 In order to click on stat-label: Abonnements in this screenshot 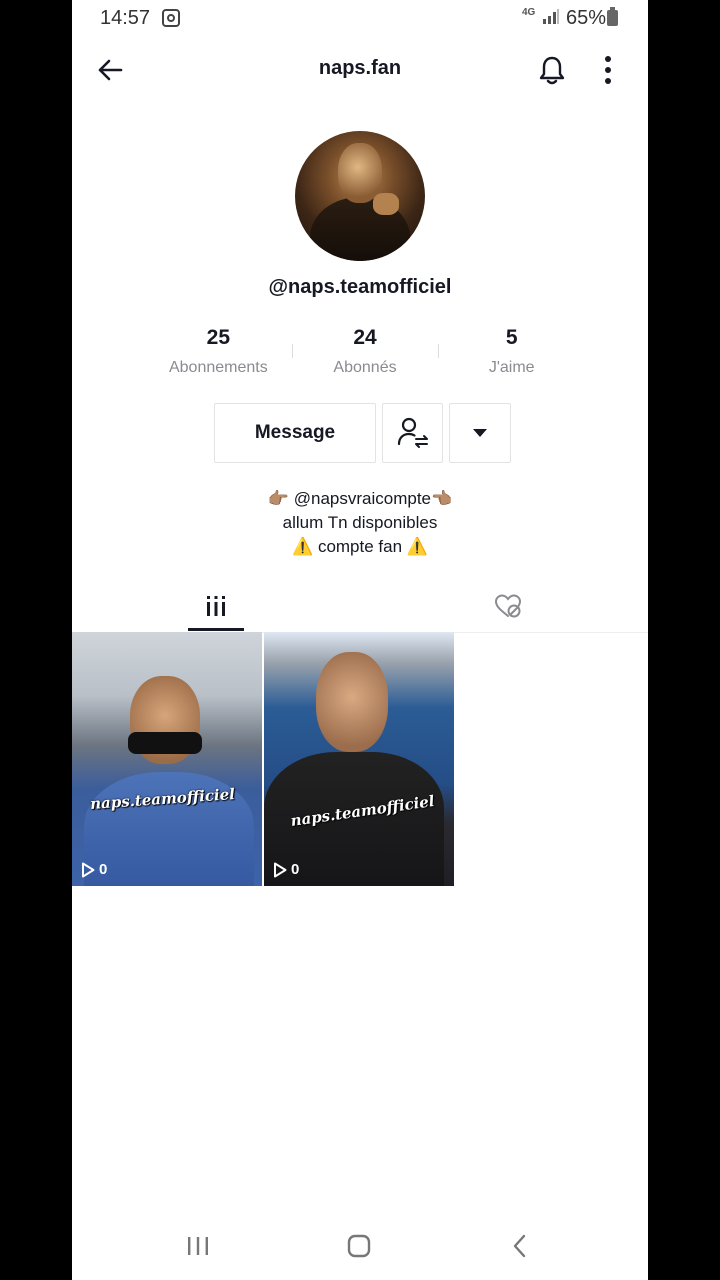, I will do `click(218, 367)`.